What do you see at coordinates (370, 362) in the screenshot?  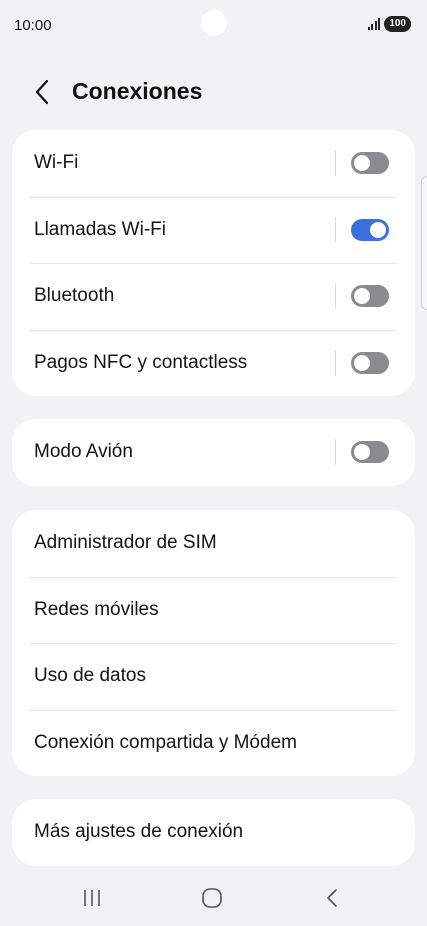 I see `nfc-toggle` at bounding box center [370, 362].